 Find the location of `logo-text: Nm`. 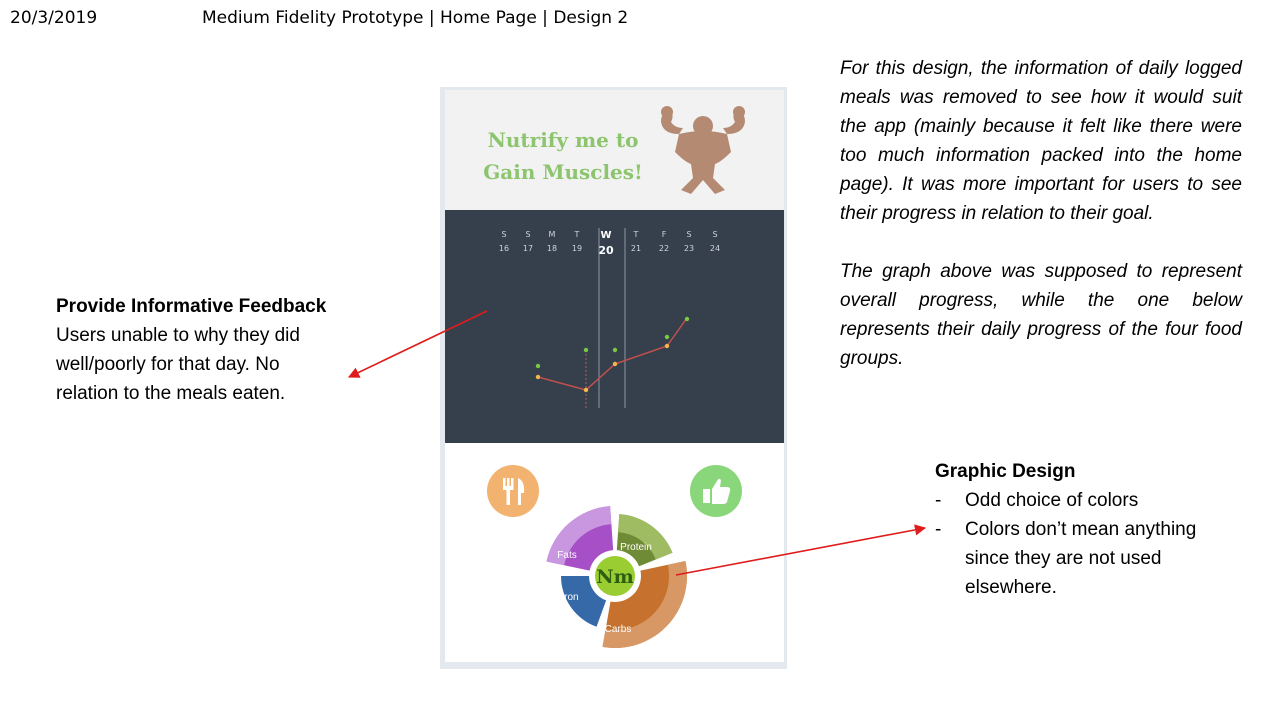

logo-text: Nm is located at coordinates (614, 577).